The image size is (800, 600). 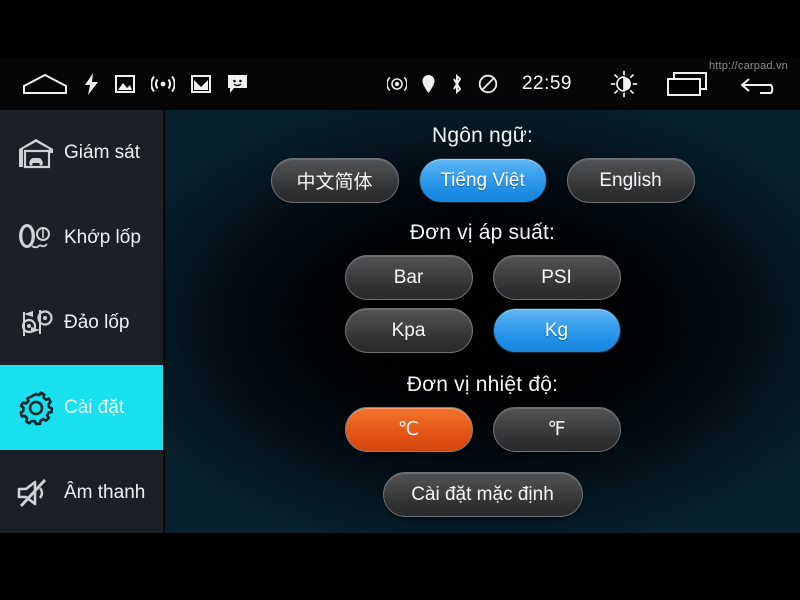 What do you see at coordinates (556, 277) in the screenshot?
I see `pressure-option-psi: PSI` at bounding box center [556, 277].